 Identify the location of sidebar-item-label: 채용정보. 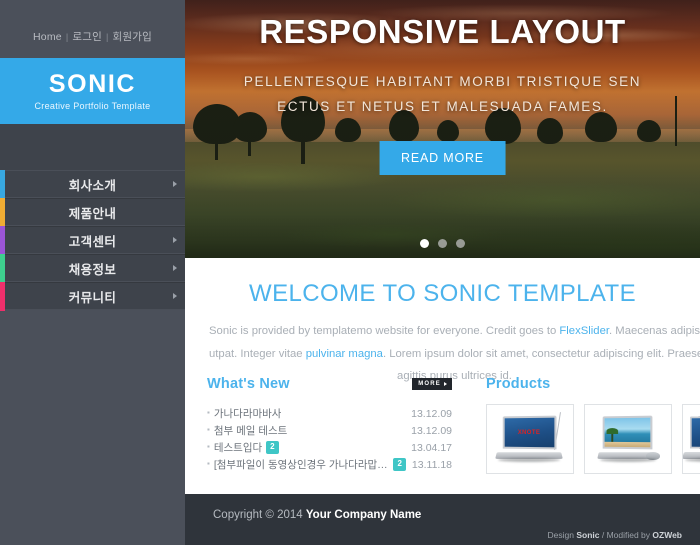
(92, 269).